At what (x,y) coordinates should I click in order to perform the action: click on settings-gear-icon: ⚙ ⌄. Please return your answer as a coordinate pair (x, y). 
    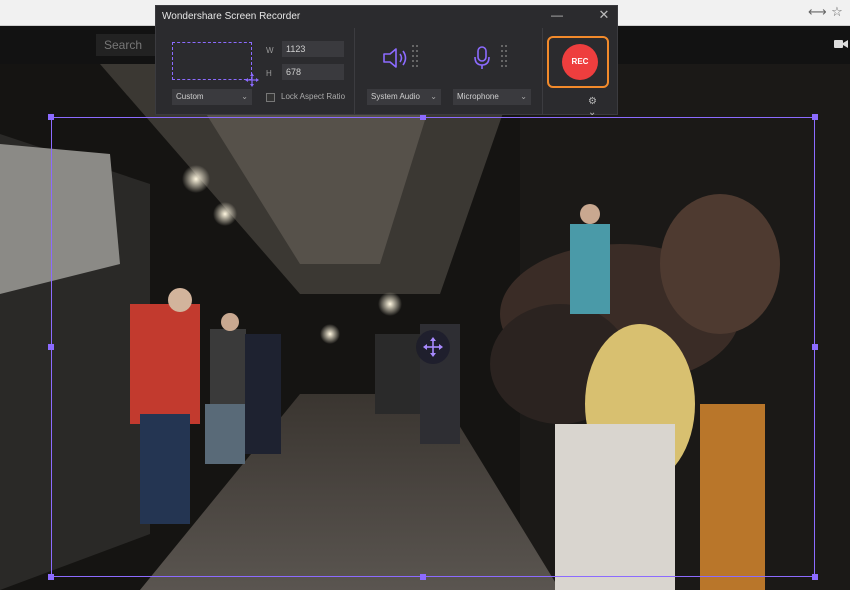
    Looking at the image, I should click on (598, 107).